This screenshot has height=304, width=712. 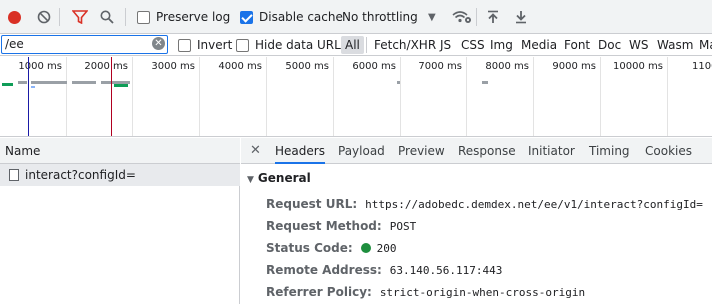 What do you see at coordinates (501, 45) in the screenshot?
I see `filter-type-img: Img` at bounding box center [501, 45].